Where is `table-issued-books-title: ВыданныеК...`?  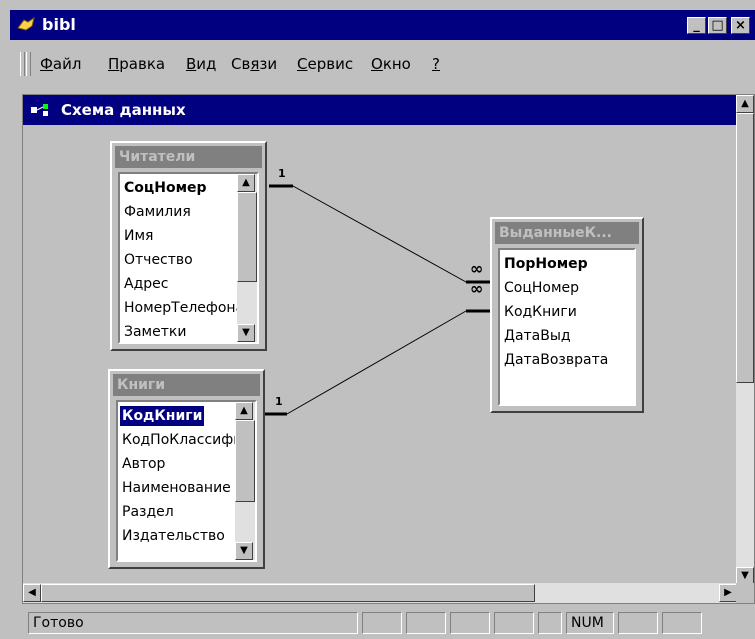
table-issued-books-title: ВыданныеК... is located at coordinates (567, 233).